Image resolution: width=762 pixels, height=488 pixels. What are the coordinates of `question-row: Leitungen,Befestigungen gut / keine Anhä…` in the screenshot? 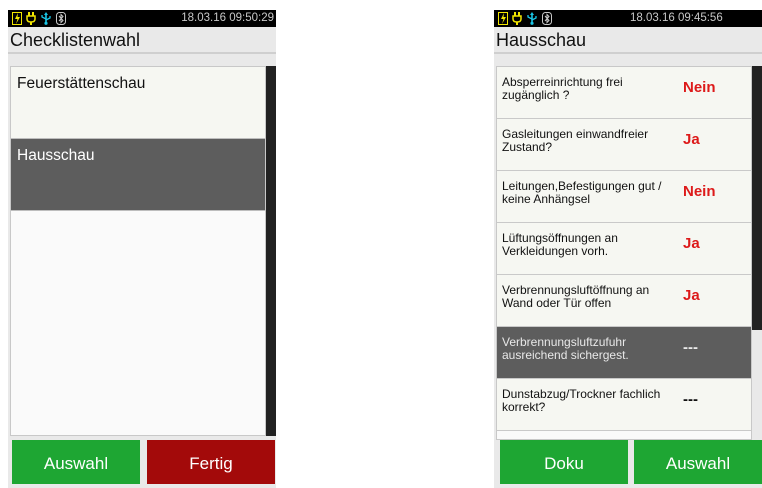 It's located at (624, 197).